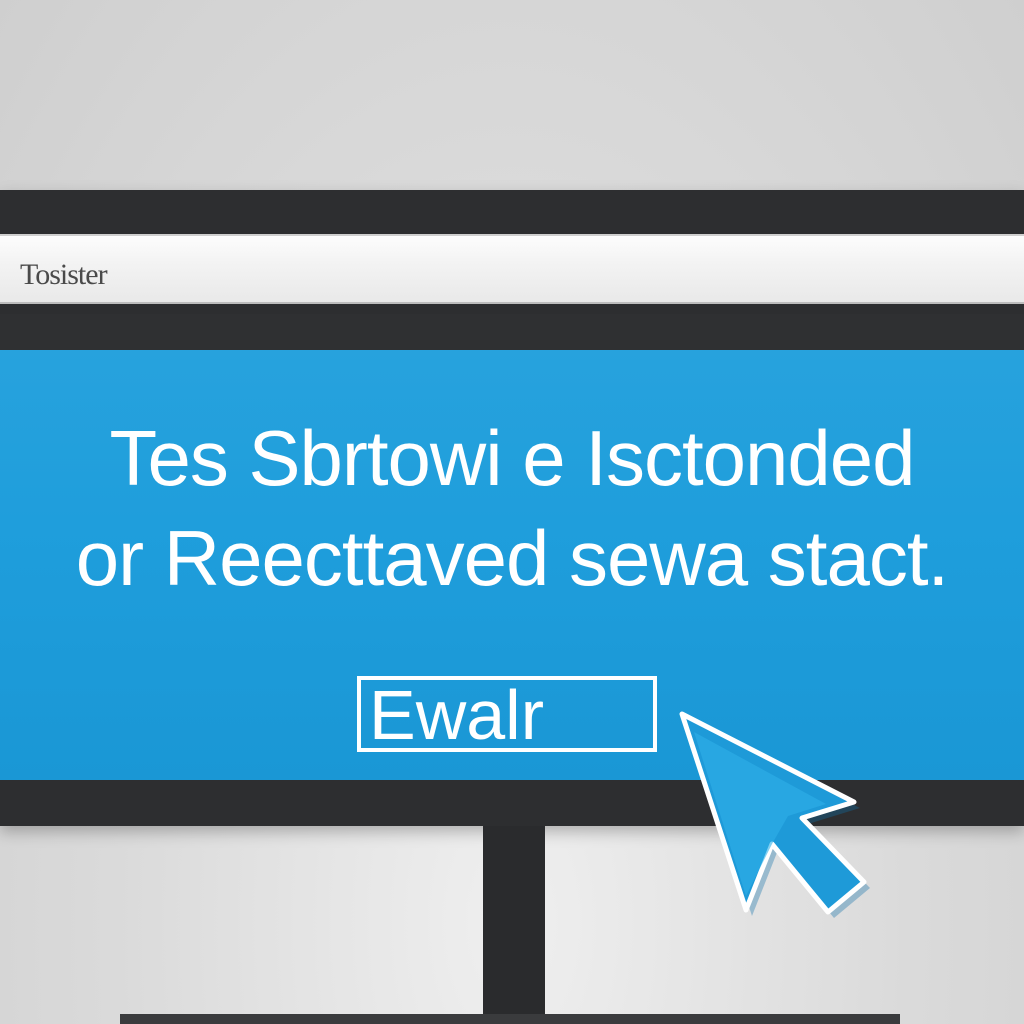 This screenshot has width=1024, height=1024. I want to click on window-title-bar: Tosister, so click(512, 269).